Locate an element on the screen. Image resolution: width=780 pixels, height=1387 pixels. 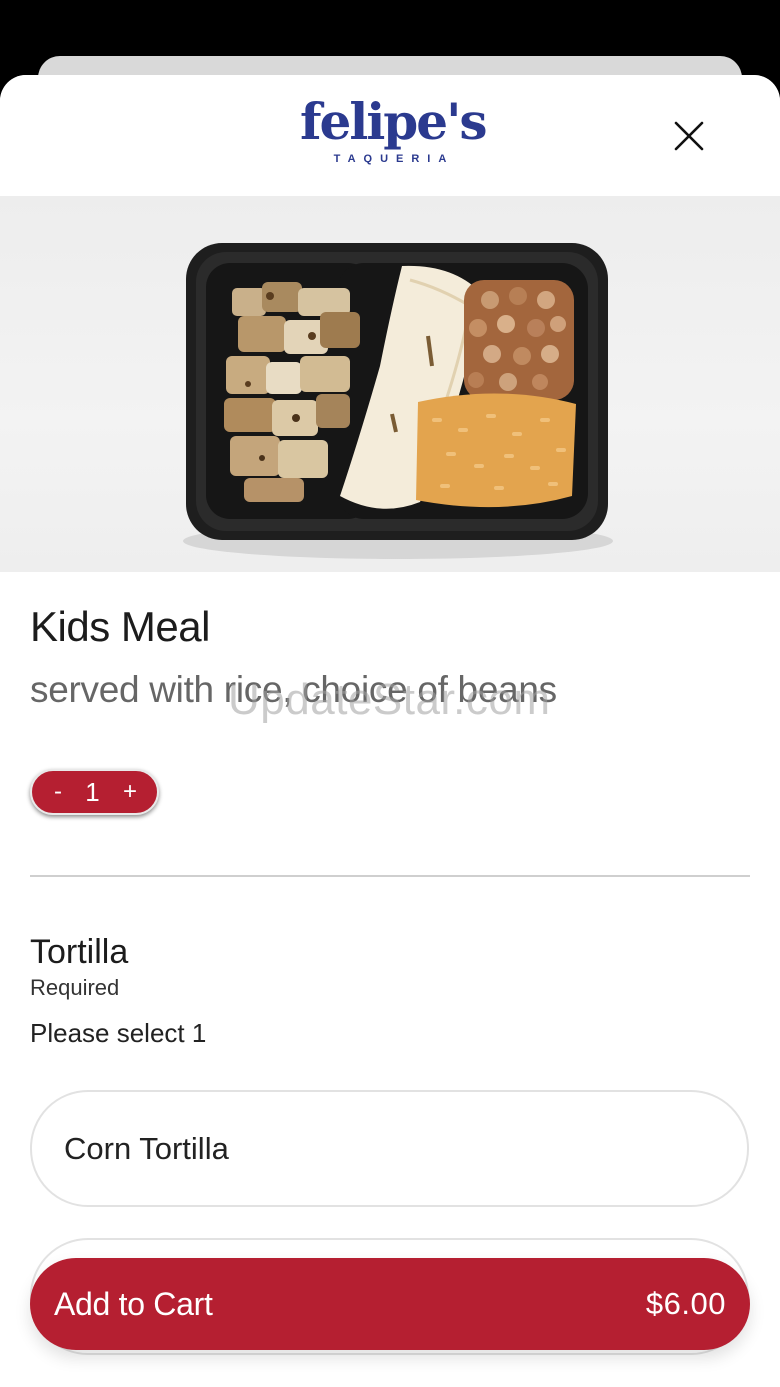
option-corn-tortilla: Corn Tortilla is located at coordinates (389, 1148).